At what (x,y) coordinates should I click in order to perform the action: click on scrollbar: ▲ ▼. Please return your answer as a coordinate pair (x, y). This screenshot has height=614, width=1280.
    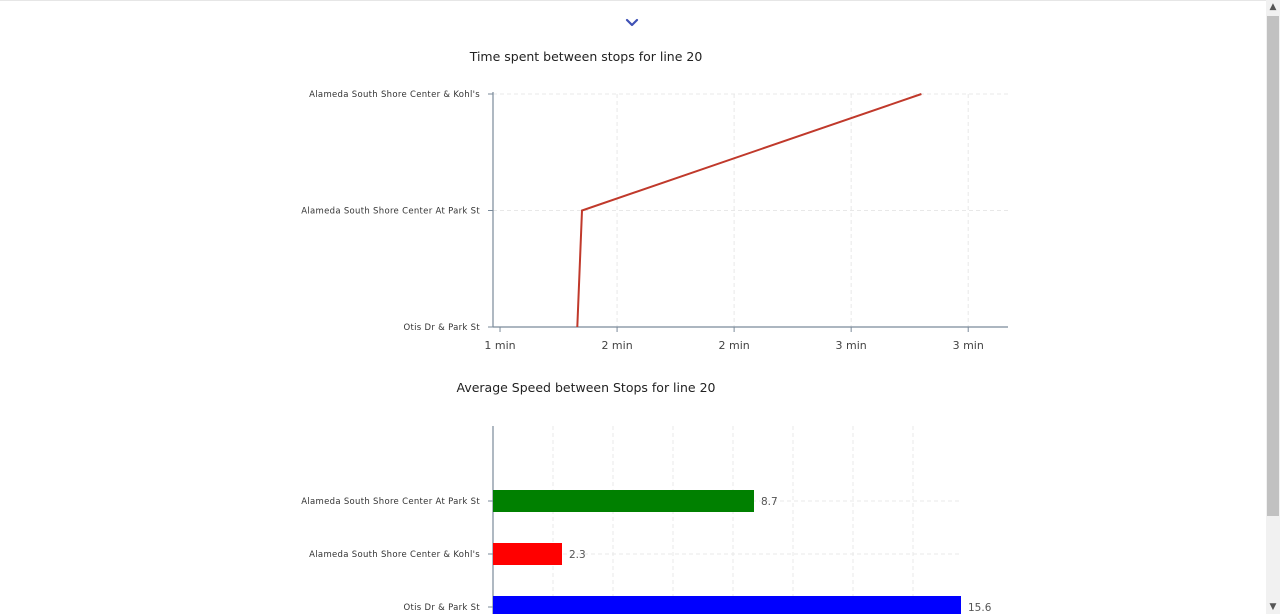
    Looking at the image, I should click on (1273, 307).